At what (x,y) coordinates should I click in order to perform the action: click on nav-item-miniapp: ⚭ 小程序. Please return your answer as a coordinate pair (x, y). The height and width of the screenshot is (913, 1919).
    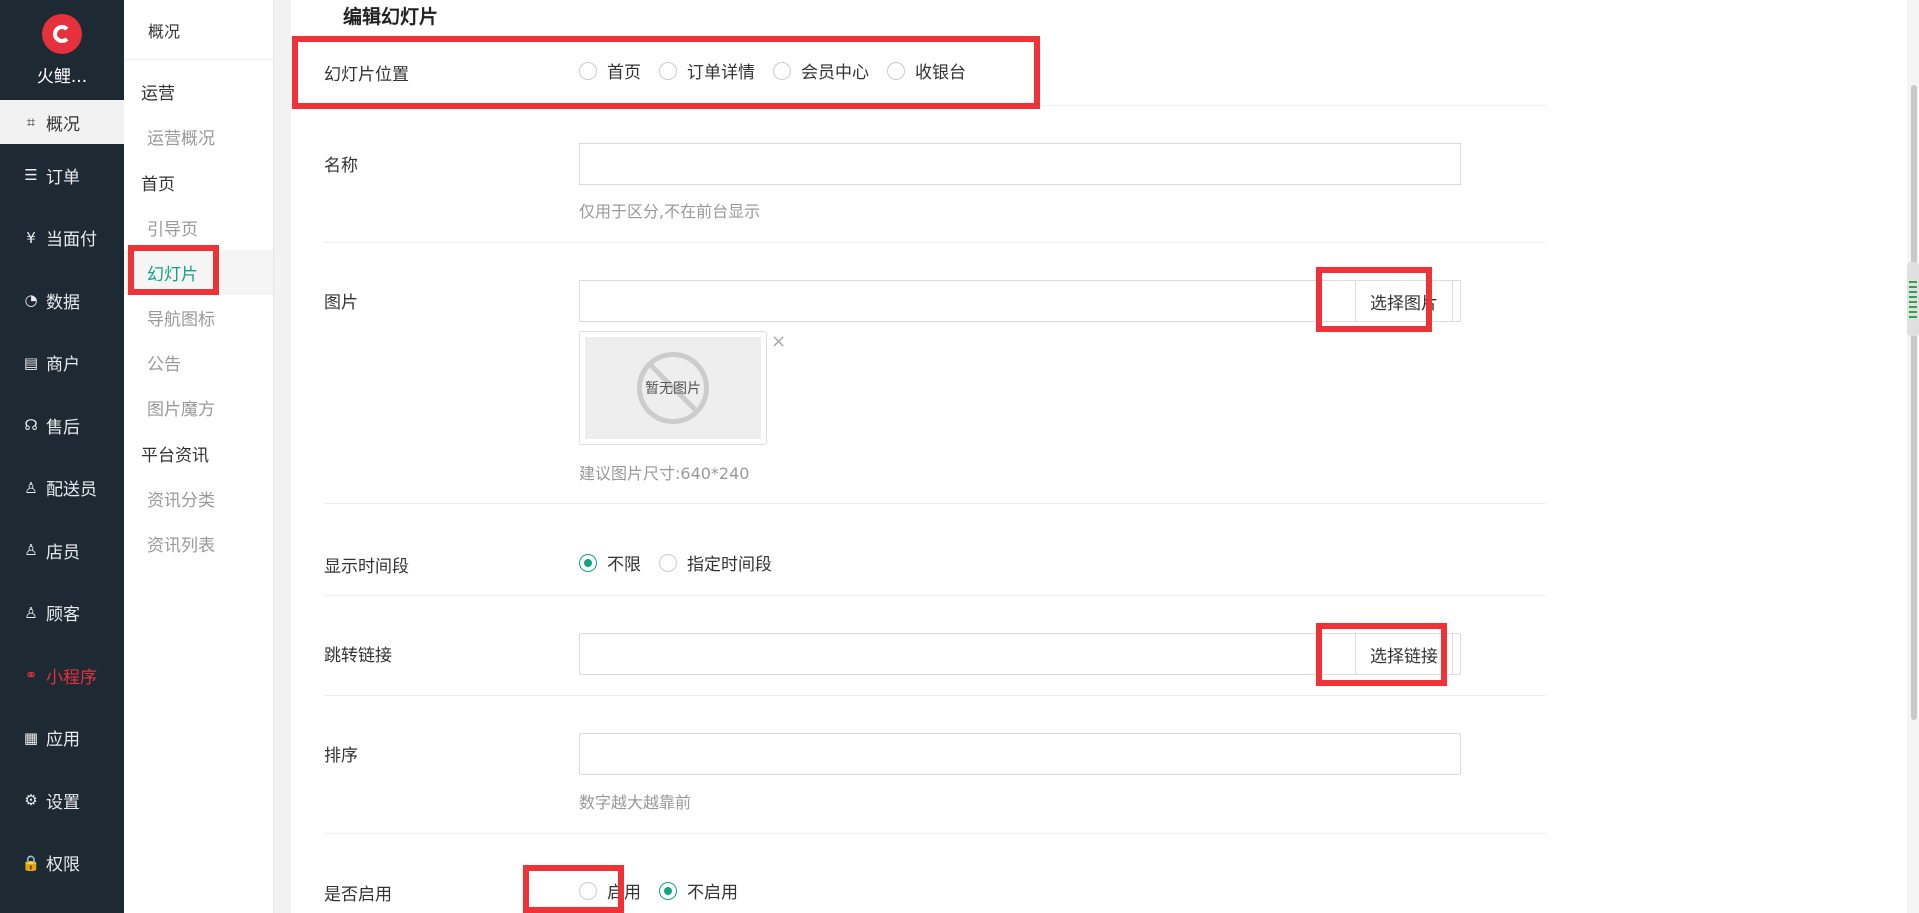
    Looking at the image, I should click on (62, 675).